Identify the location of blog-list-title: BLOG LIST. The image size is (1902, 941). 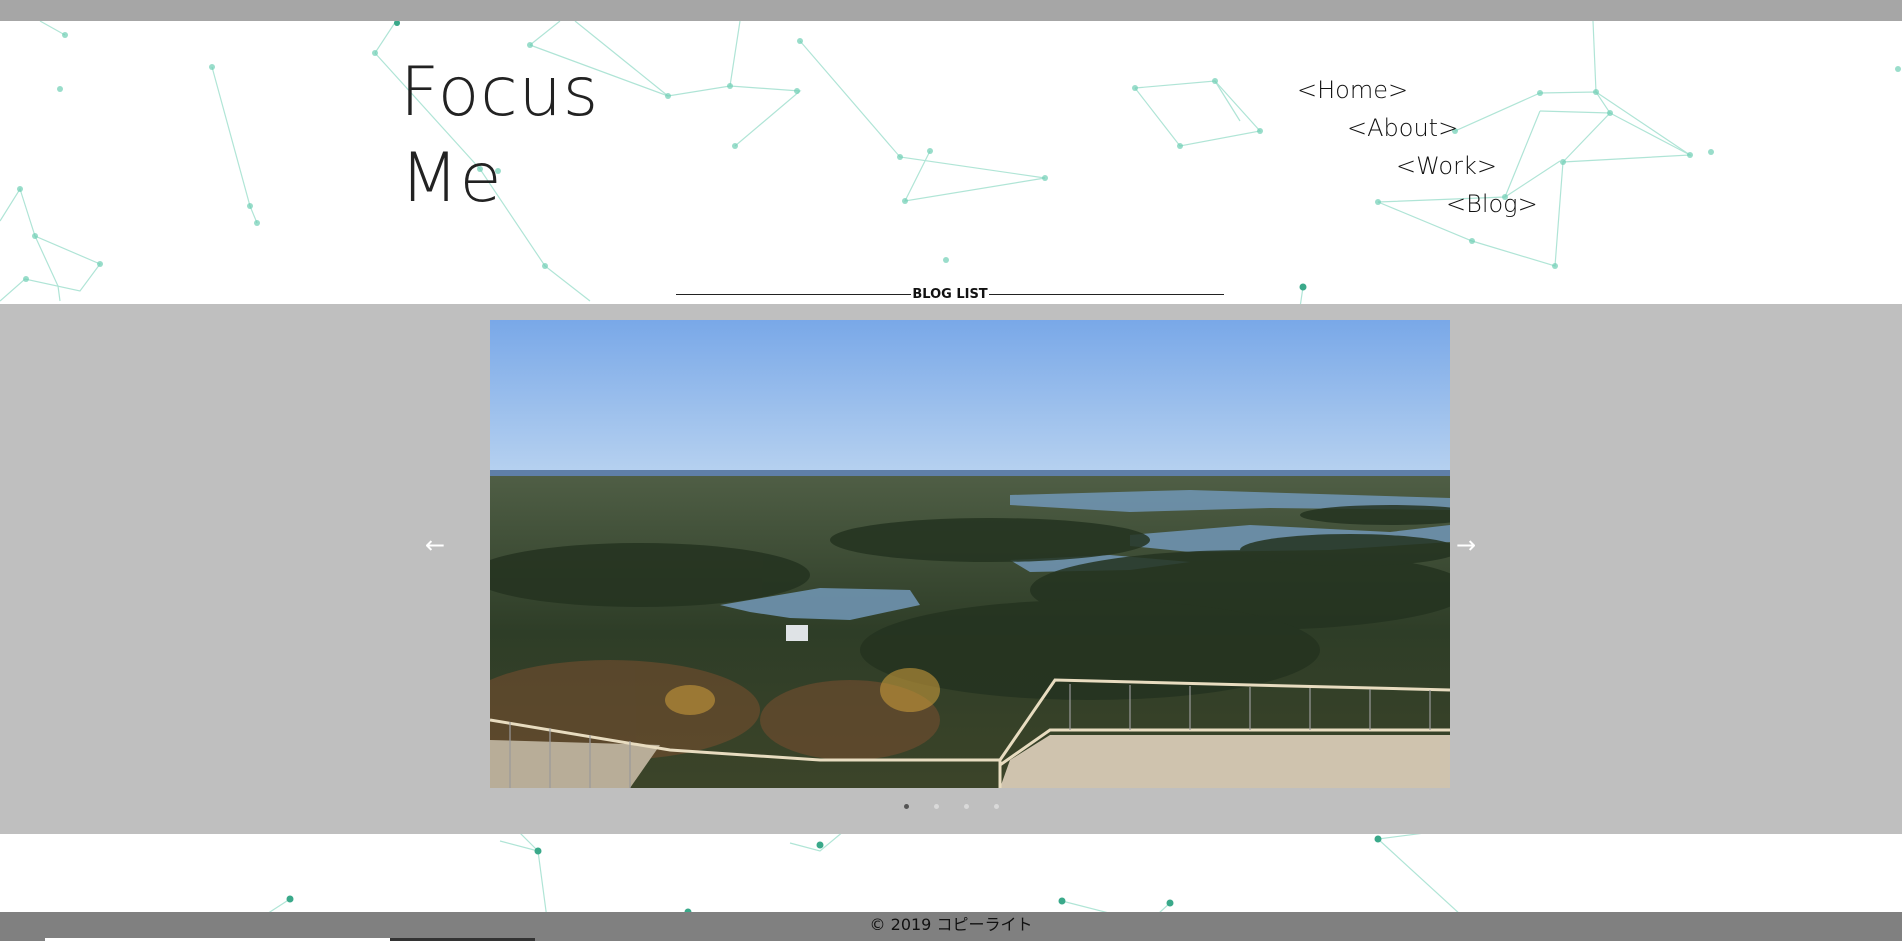
(950, 294).